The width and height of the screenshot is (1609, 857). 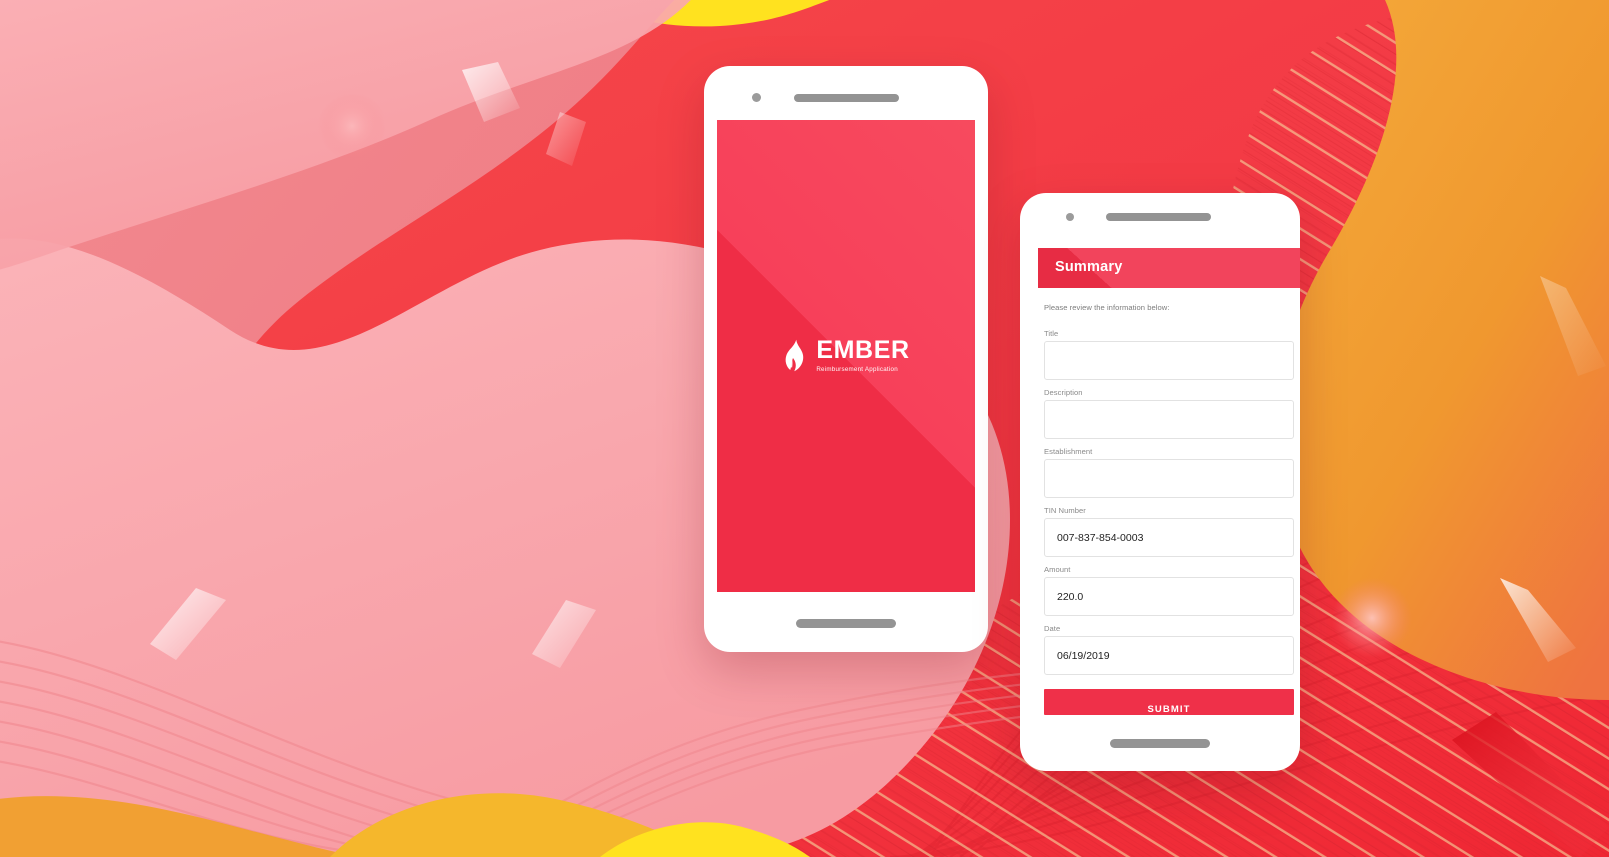 I want to click on field-tin-number: TIN Number 007-837-854-0003, so click(x=1169, y=531).